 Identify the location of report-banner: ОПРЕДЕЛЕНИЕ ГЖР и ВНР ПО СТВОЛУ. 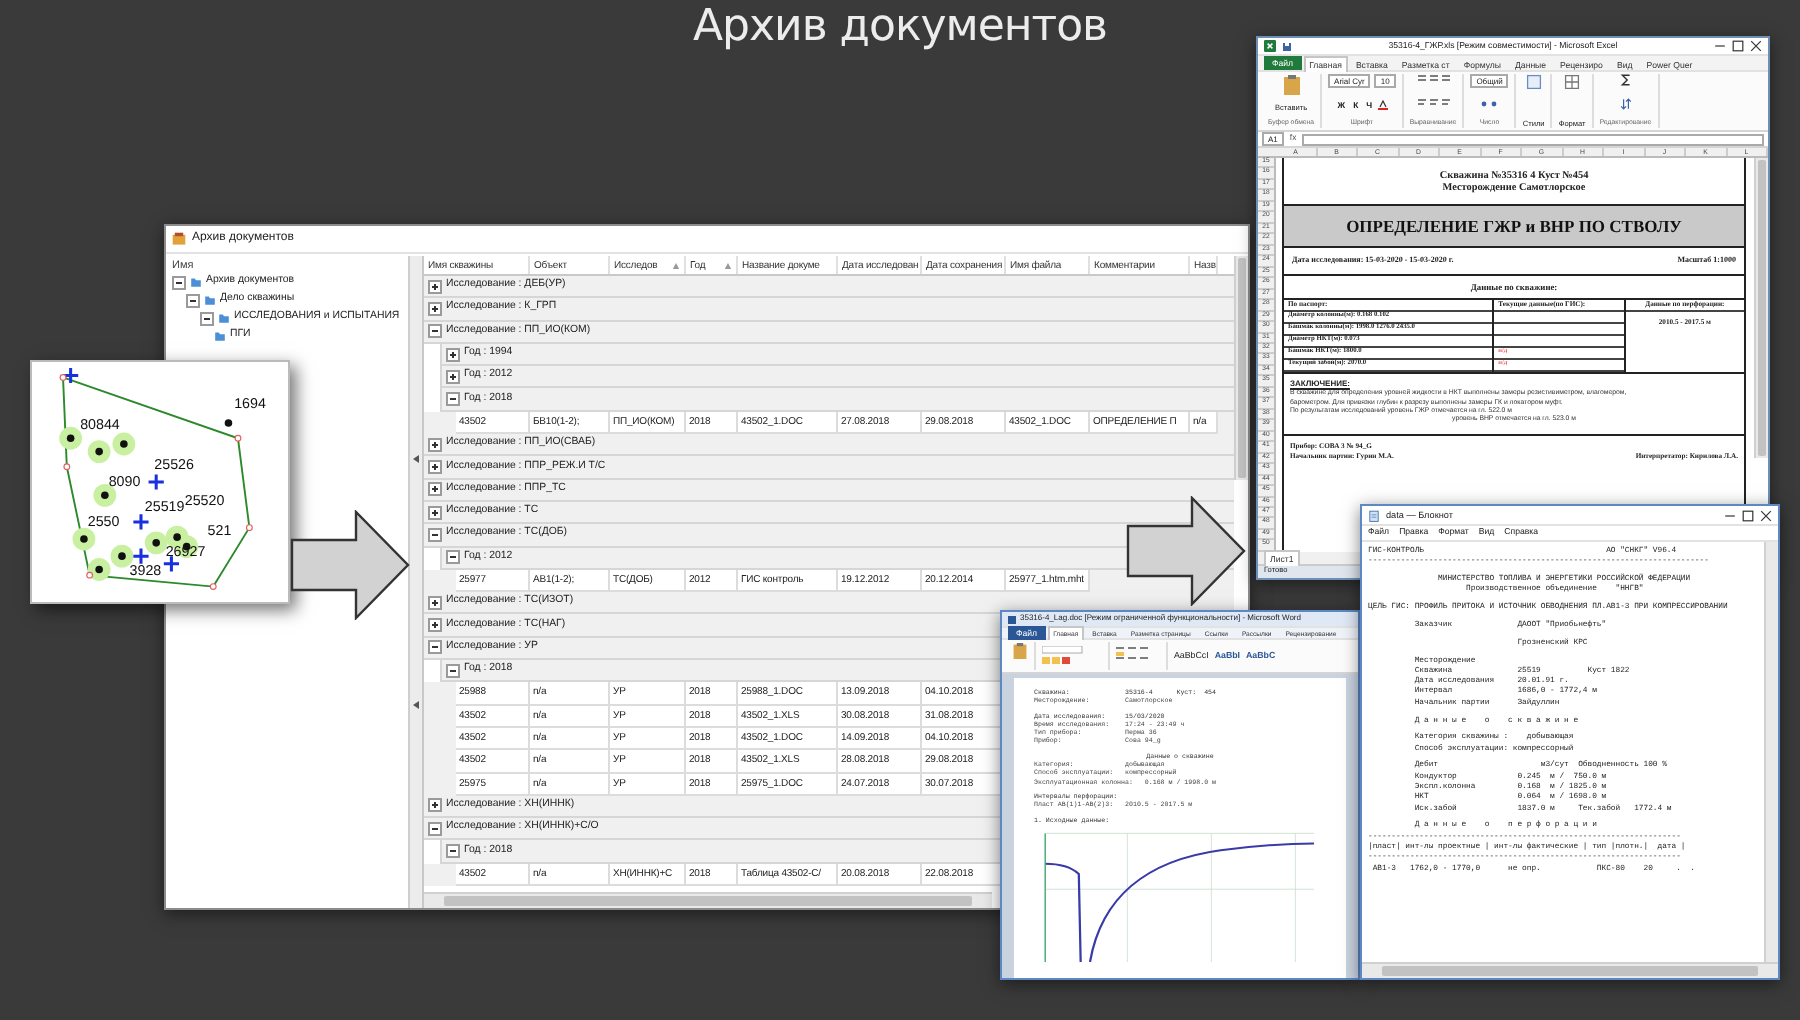
(1514, 226).